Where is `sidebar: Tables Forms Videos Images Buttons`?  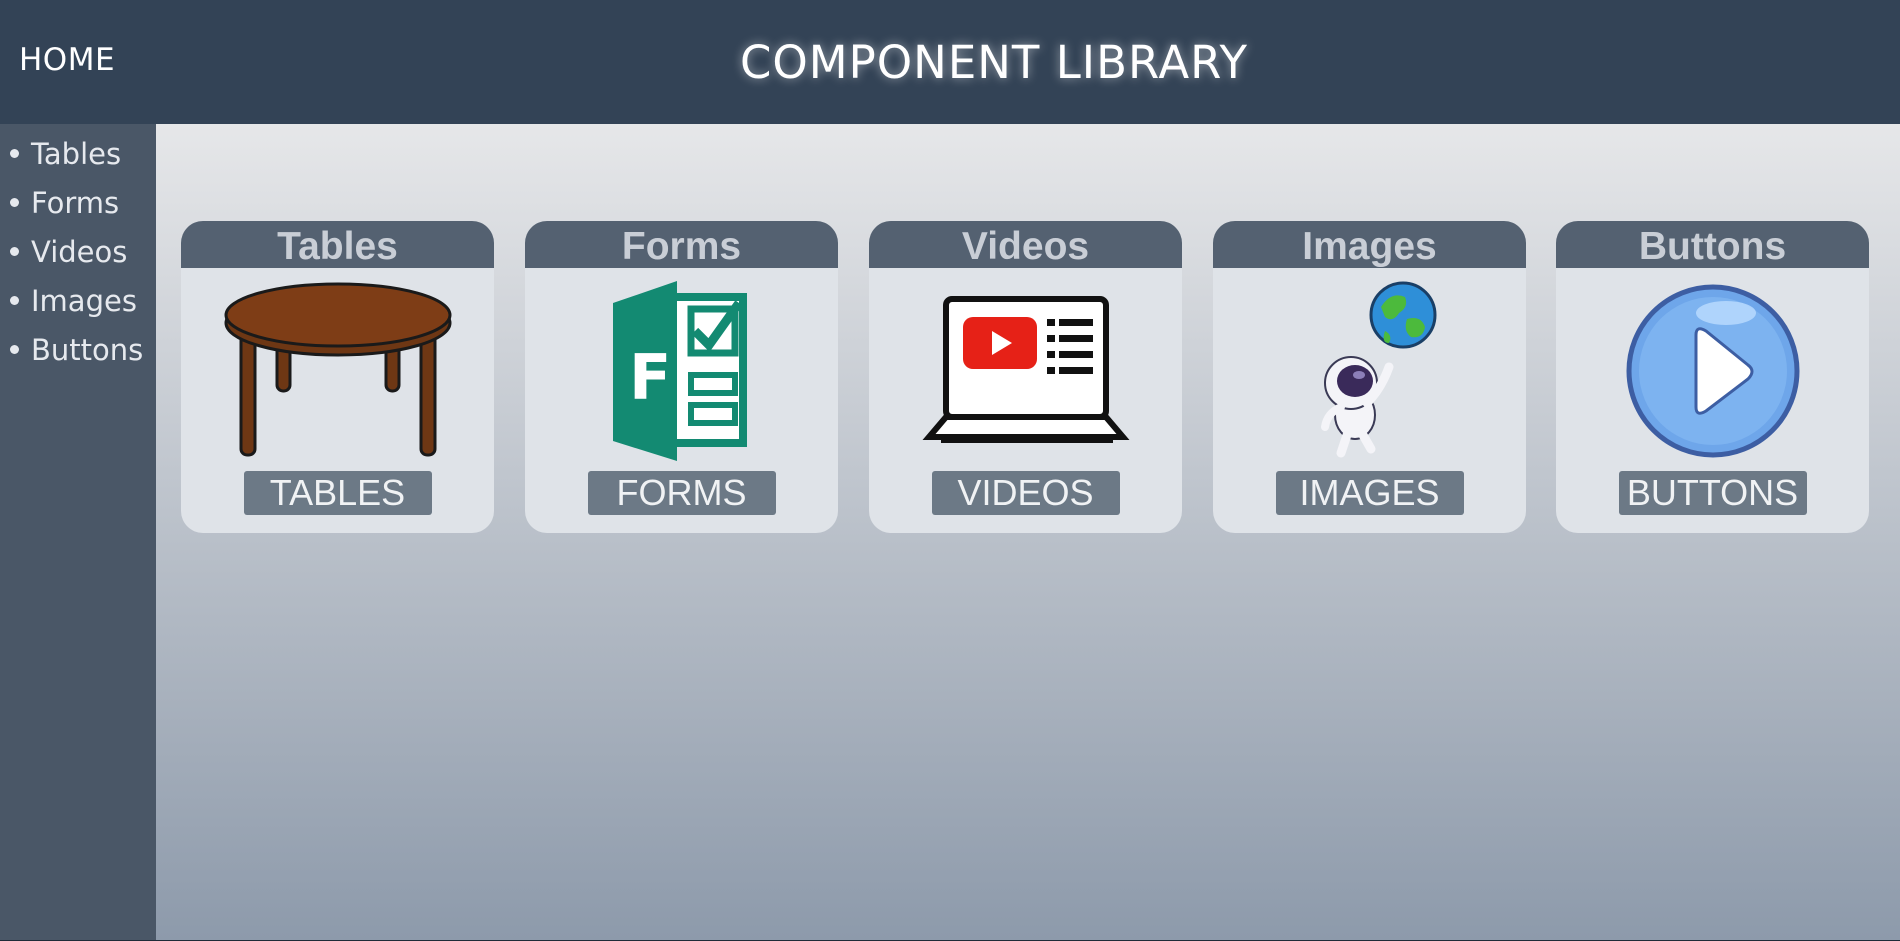 sidebar: Tables Forms Videos Images Buttons is located at coordinates (78, 532).